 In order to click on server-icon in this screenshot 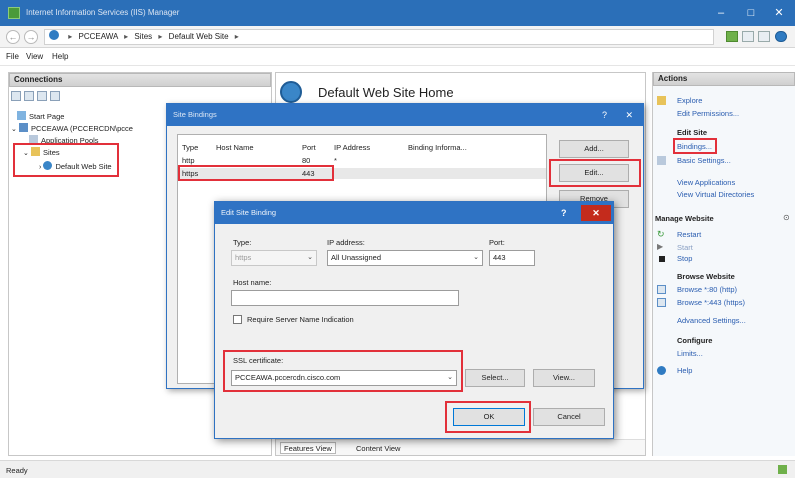, I will do `click(23, 127)`.